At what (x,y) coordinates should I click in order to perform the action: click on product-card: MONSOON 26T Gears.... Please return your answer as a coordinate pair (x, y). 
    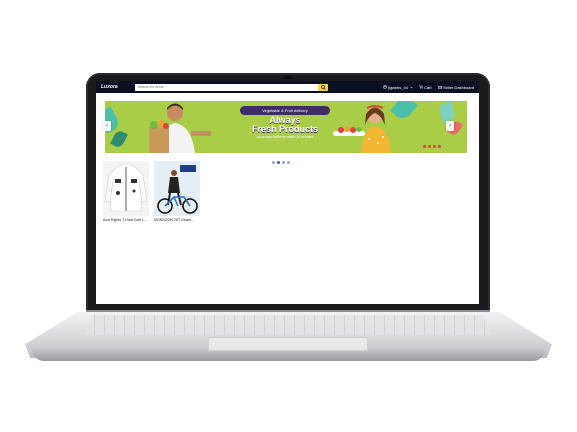
    Looking at the image, I should click on (177, 191).